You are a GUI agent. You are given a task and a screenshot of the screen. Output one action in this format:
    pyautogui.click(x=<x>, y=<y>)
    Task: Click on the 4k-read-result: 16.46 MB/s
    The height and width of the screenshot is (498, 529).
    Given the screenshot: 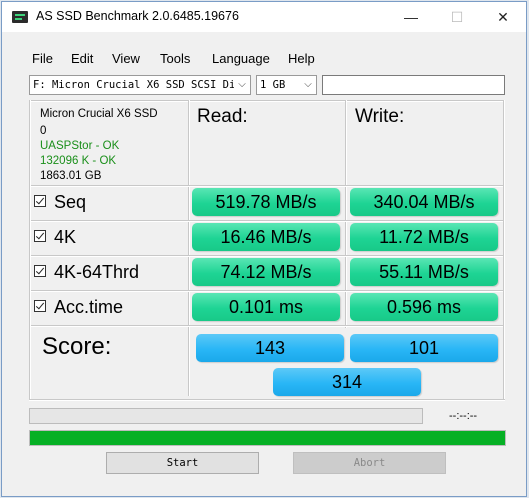 What is the action you would take?
    pyautogui.click(x=266, y=237)
    